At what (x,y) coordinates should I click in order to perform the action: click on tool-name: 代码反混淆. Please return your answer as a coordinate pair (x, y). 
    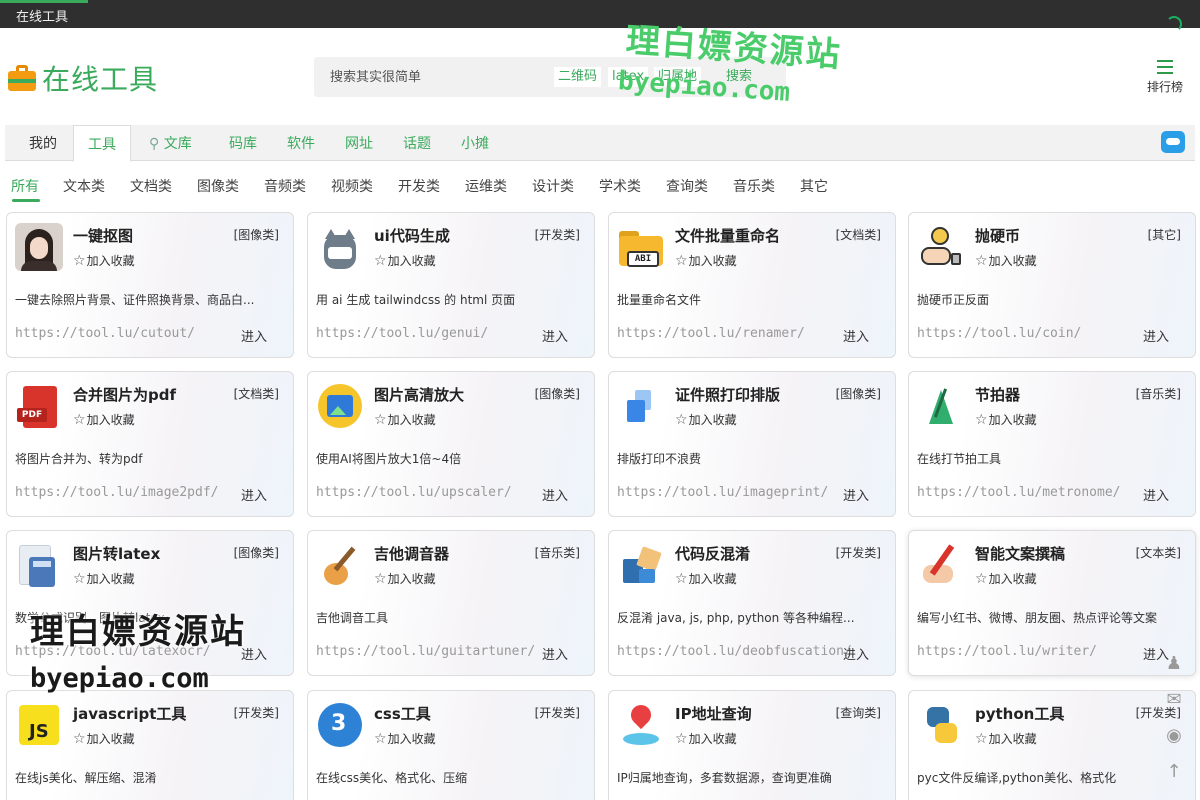
    Looking at the image, I should click on (712, 553).